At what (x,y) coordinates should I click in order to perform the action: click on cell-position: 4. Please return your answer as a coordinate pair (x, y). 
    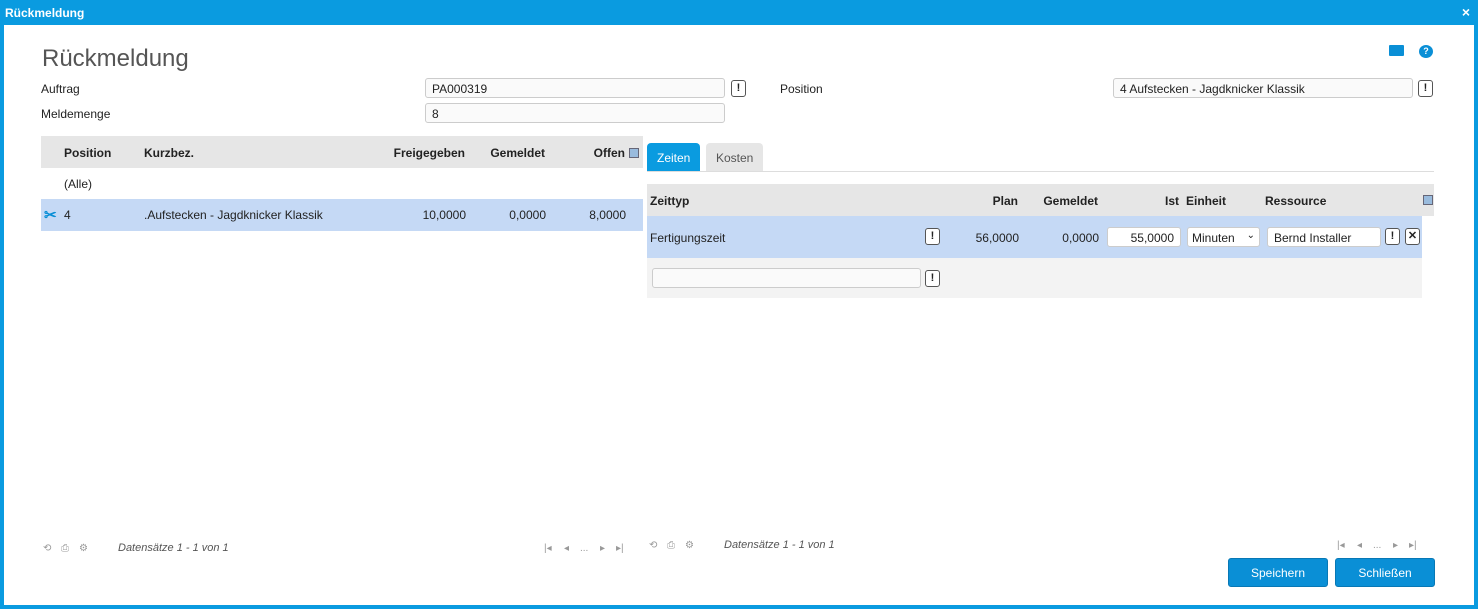
    Looking at the image, I should click on (67, 215).